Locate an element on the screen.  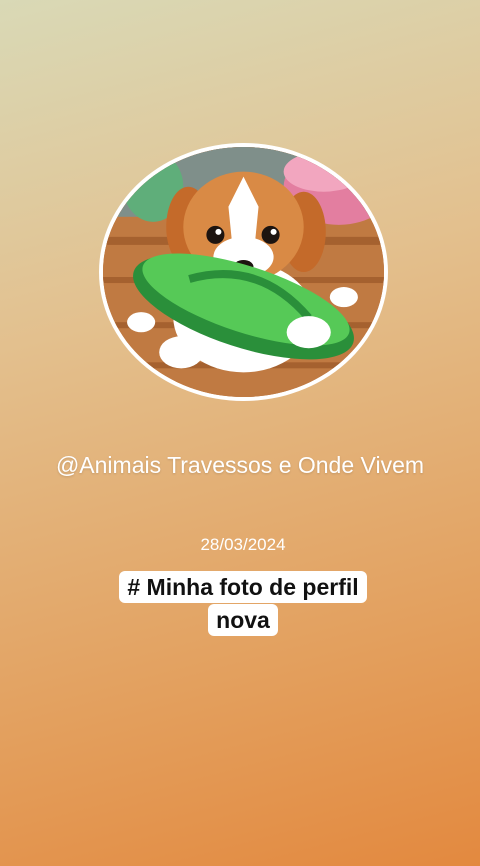
post-date: 28/03/2024 is located at coordinates (243, 544).